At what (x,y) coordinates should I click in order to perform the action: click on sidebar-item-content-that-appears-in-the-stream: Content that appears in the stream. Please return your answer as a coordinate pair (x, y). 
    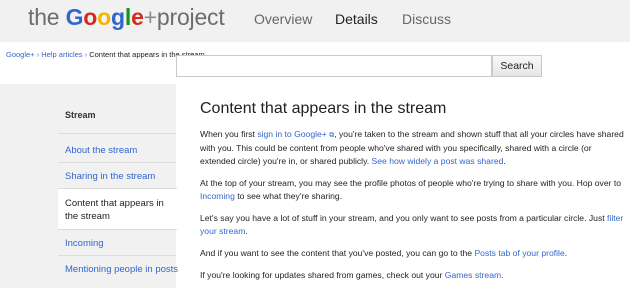
    Looking at the image, I should click on (117, 209).